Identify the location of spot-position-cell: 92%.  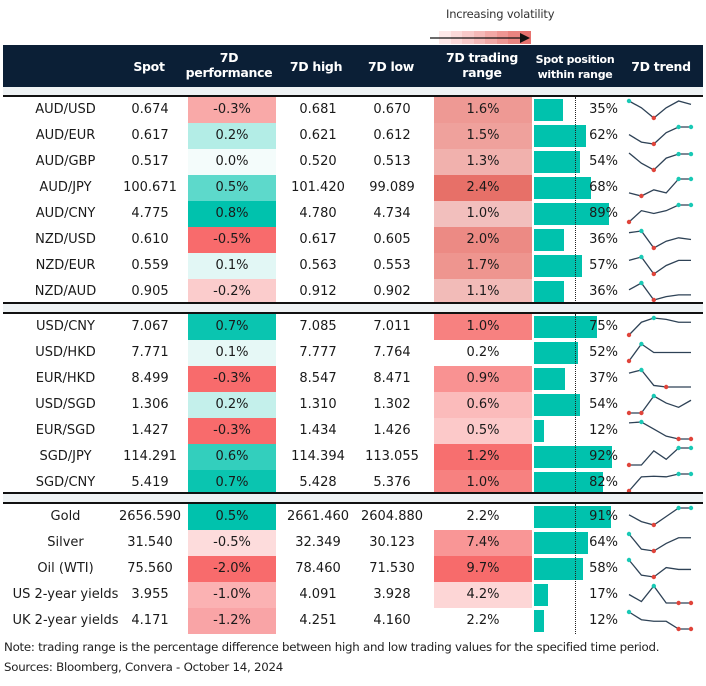
(577, 457).